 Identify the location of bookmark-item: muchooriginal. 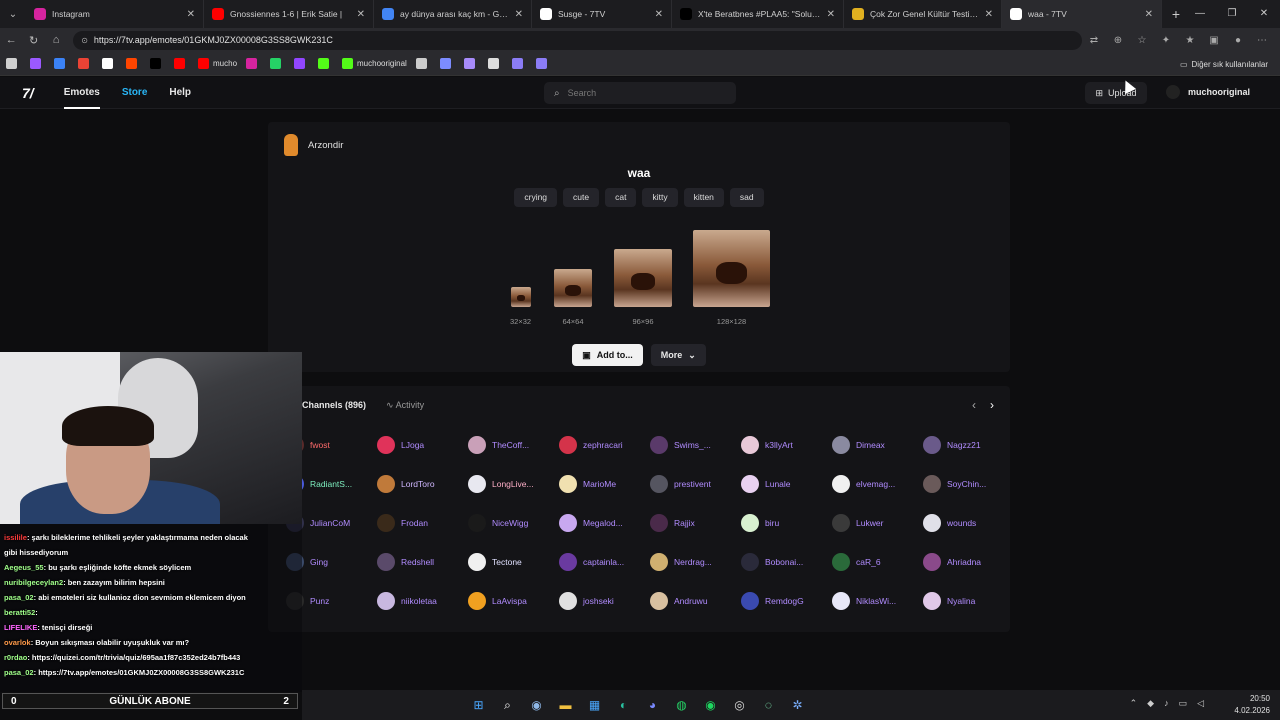
(374, 63).